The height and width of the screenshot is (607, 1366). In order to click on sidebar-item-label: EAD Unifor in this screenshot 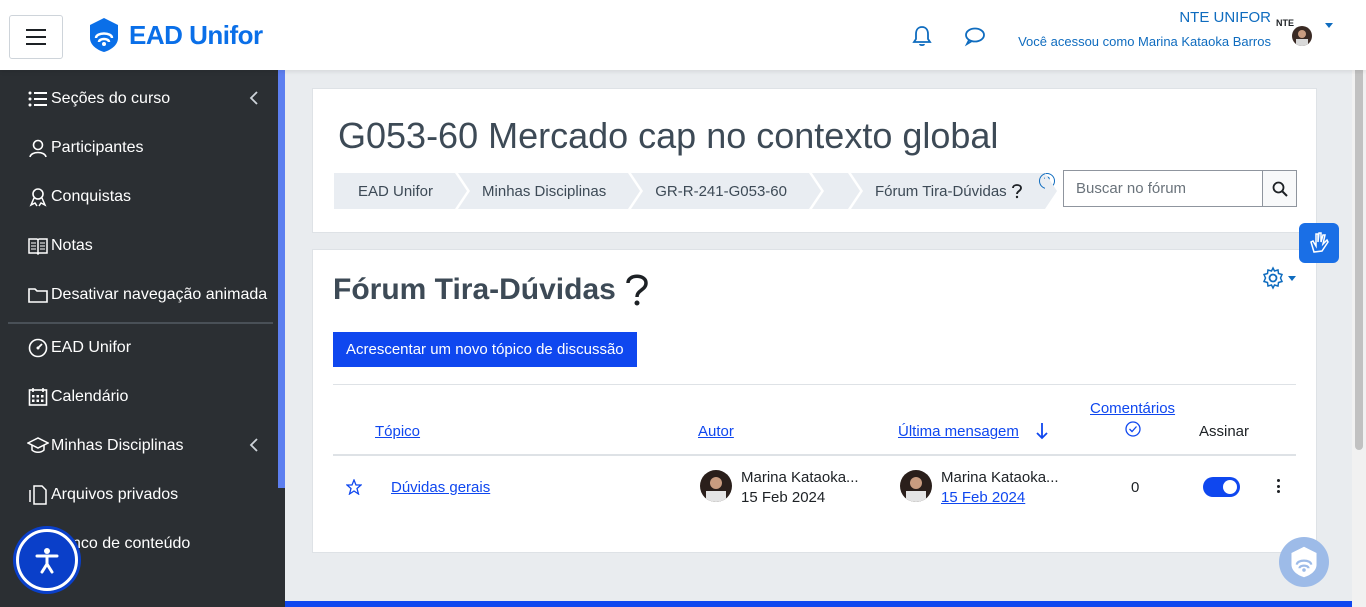, I will do `click(91, 347)`.